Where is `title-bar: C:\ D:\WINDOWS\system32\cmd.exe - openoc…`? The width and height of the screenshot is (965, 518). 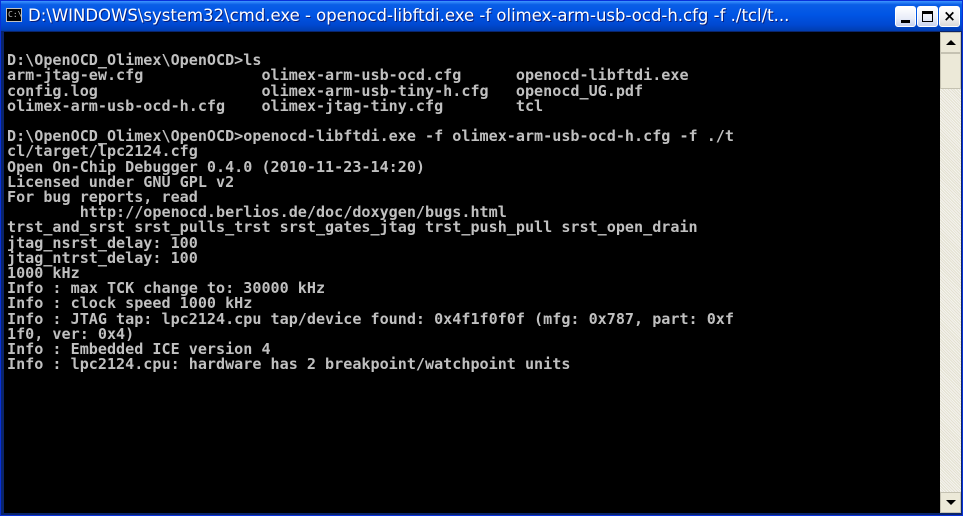
title-bar: C:\ D:\WINDOWS\system32\cmd.exe - openoc… is located at coordinates (481, 16).